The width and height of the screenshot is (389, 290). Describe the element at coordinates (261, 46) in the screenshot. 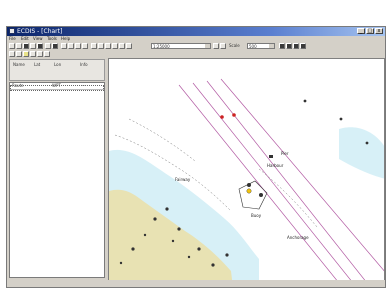

I see `value-combo: 500` at that location.